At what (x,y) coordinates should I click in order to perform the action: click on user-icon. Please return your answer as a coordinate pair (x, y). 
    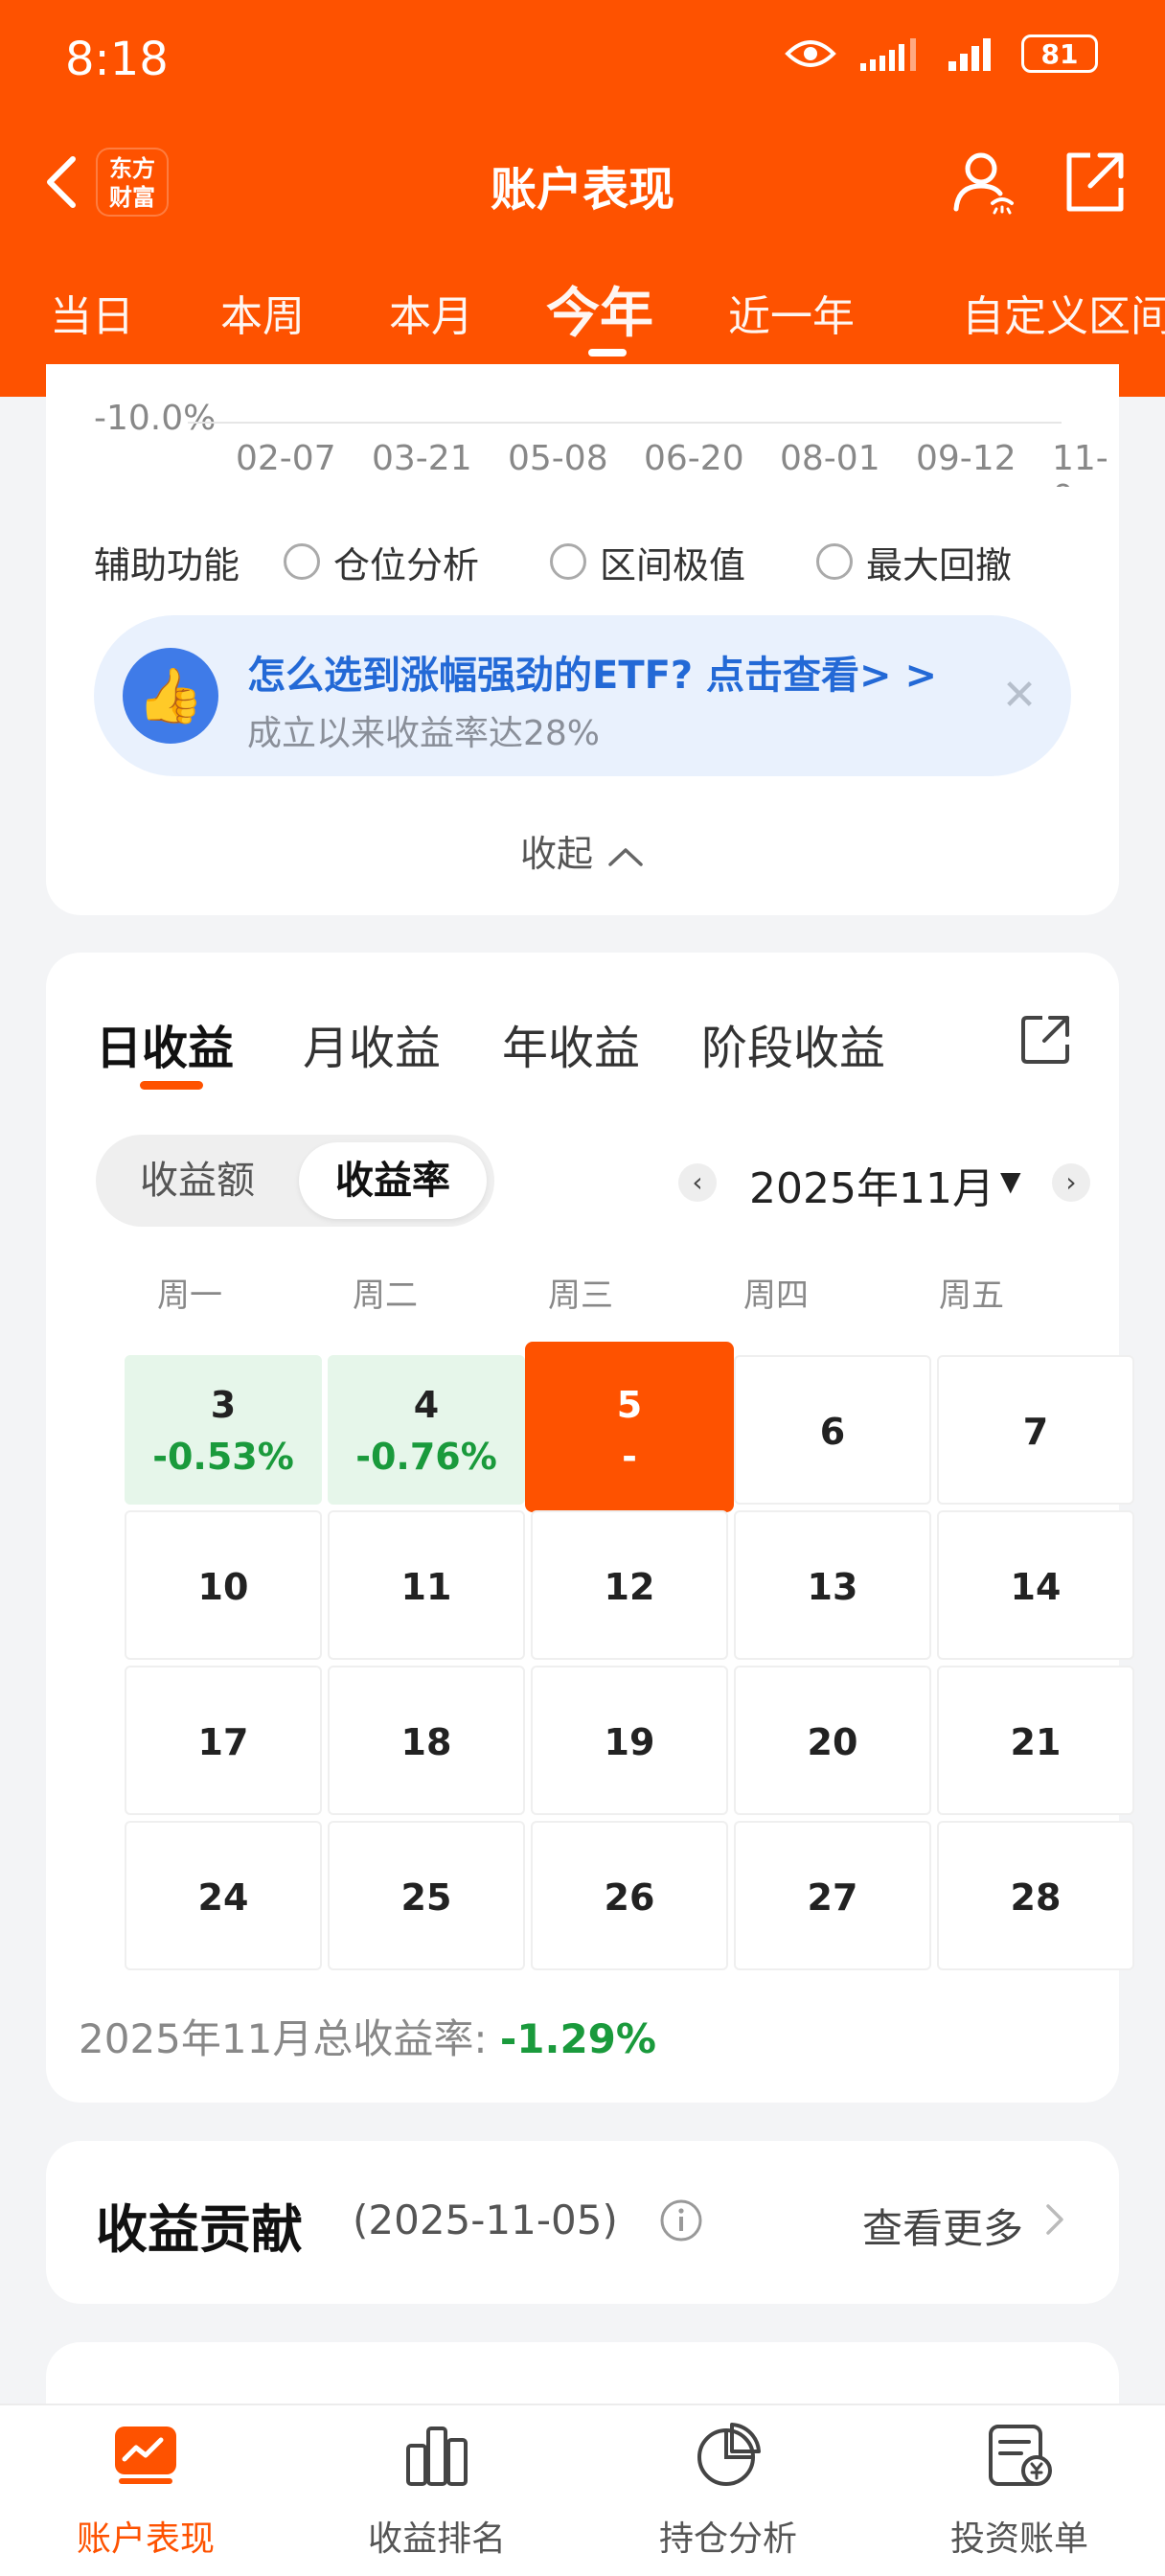
    Looking at the image, I should click on (985, 182).